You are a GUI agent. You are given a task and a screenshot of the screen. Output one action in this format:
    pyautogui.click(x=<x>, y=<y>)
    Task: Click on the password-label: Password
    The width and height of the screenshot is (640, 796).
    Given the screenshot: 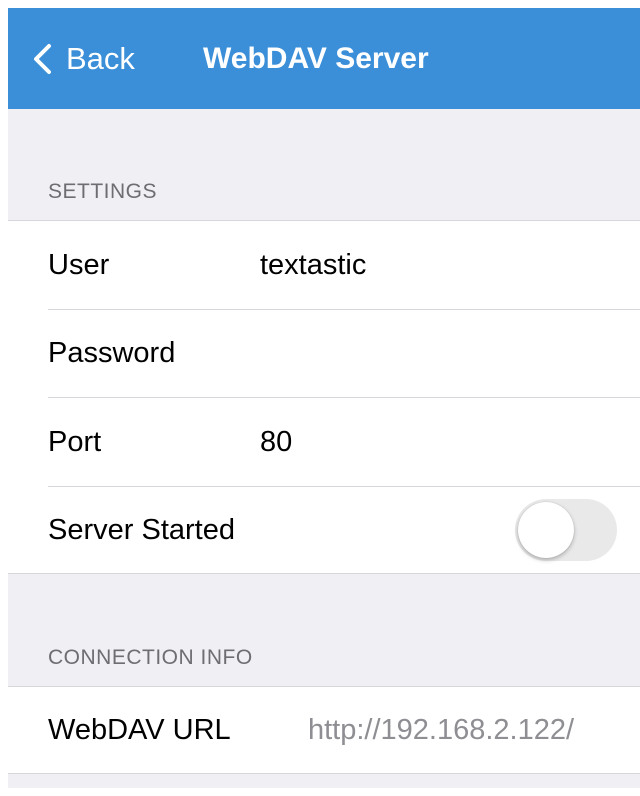 What is the action you would take?
    pyautogui.click(x=112, y=353)
    